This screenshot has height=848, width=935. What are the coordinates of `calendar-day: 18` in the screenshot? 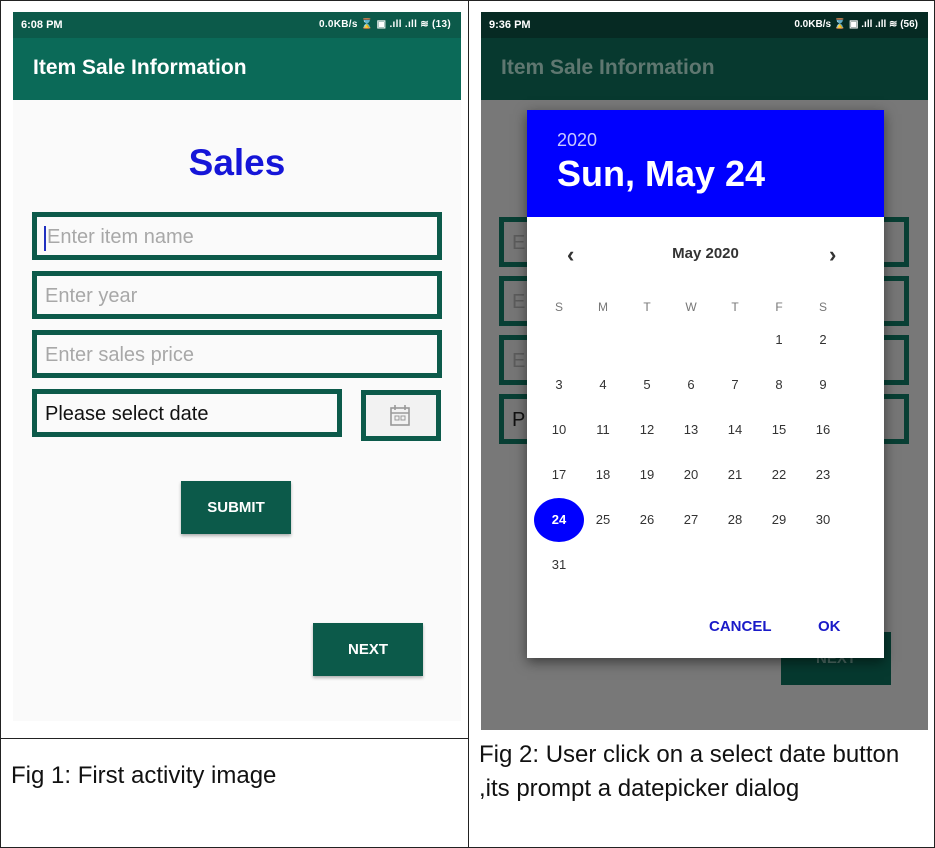 It's located at (603, 475).